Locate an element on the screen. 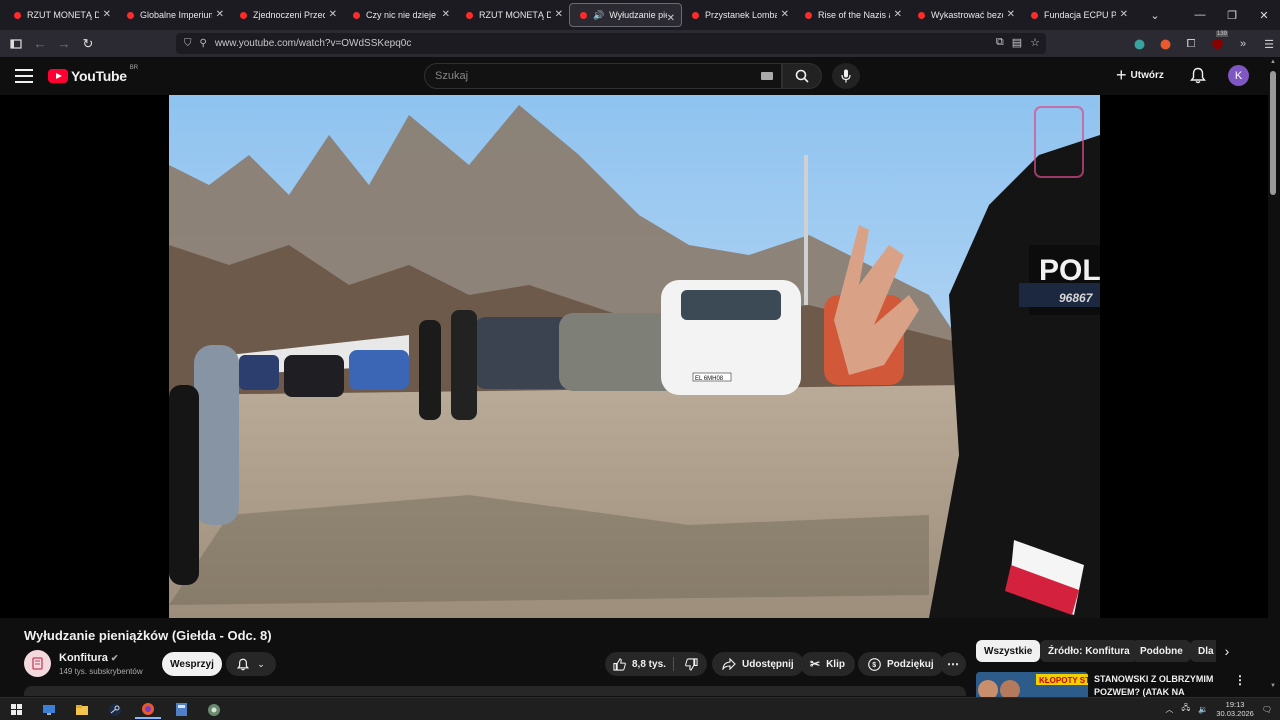 The image size is (1280, 720). computer-icon is located at coordinates (49, 709).